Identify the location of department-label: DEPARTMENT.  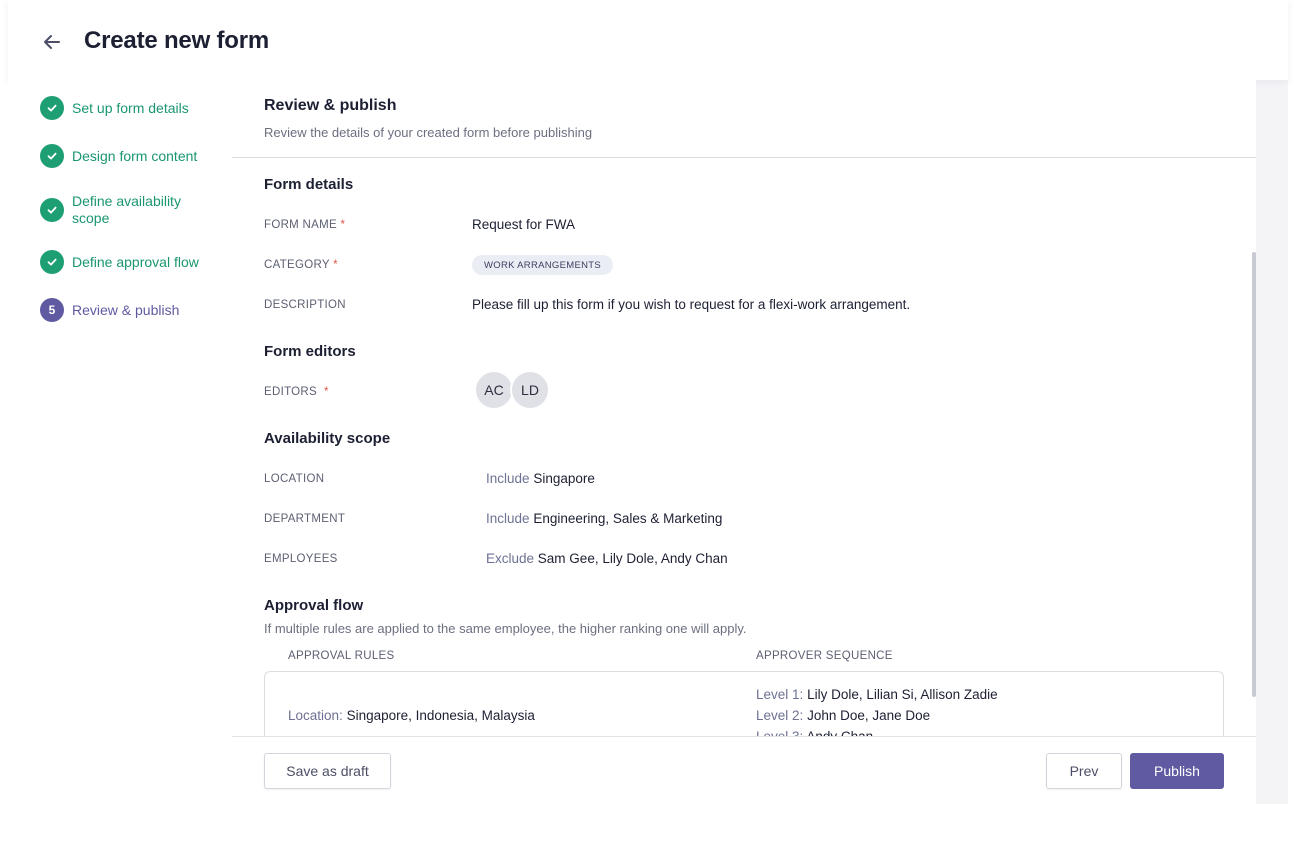
(305, 519).